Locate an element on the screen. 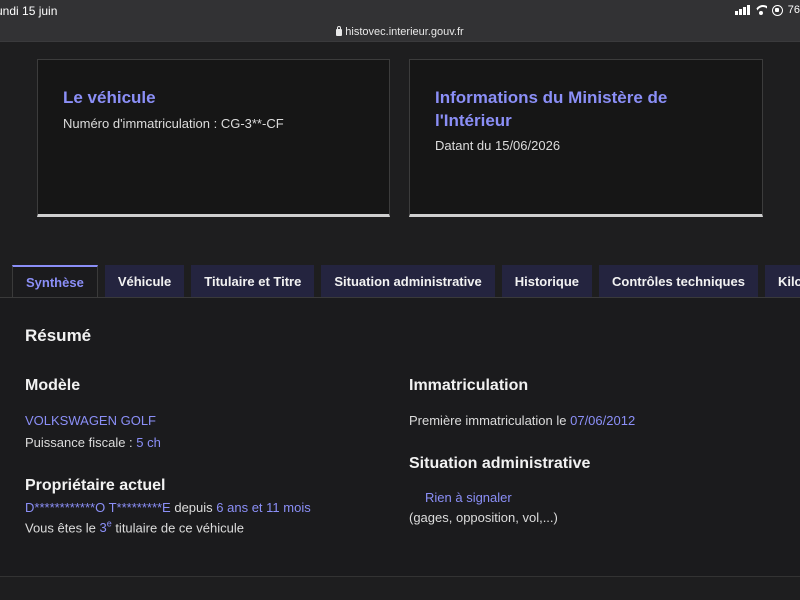 This screenshot has height=600, width=800. admin-heading: Situation administrative is located at coordinates (500, 463).